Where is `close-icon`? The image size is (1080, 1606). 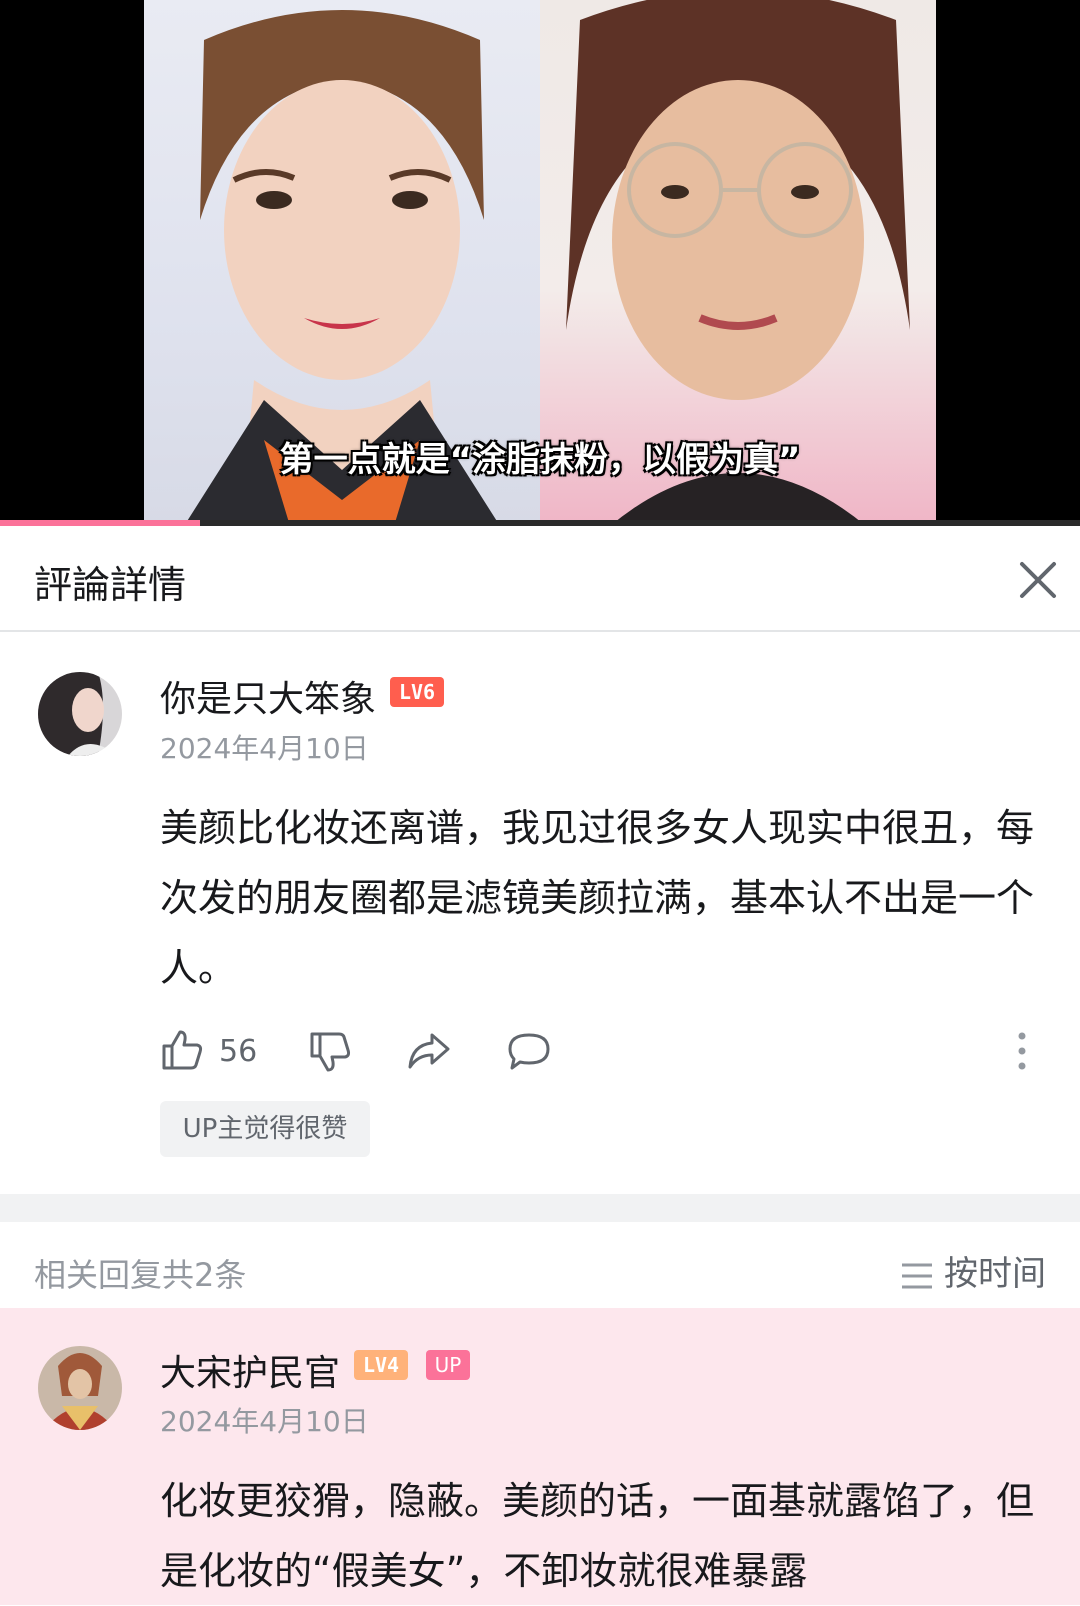
close-icon is located at coordinates (1038, 580).